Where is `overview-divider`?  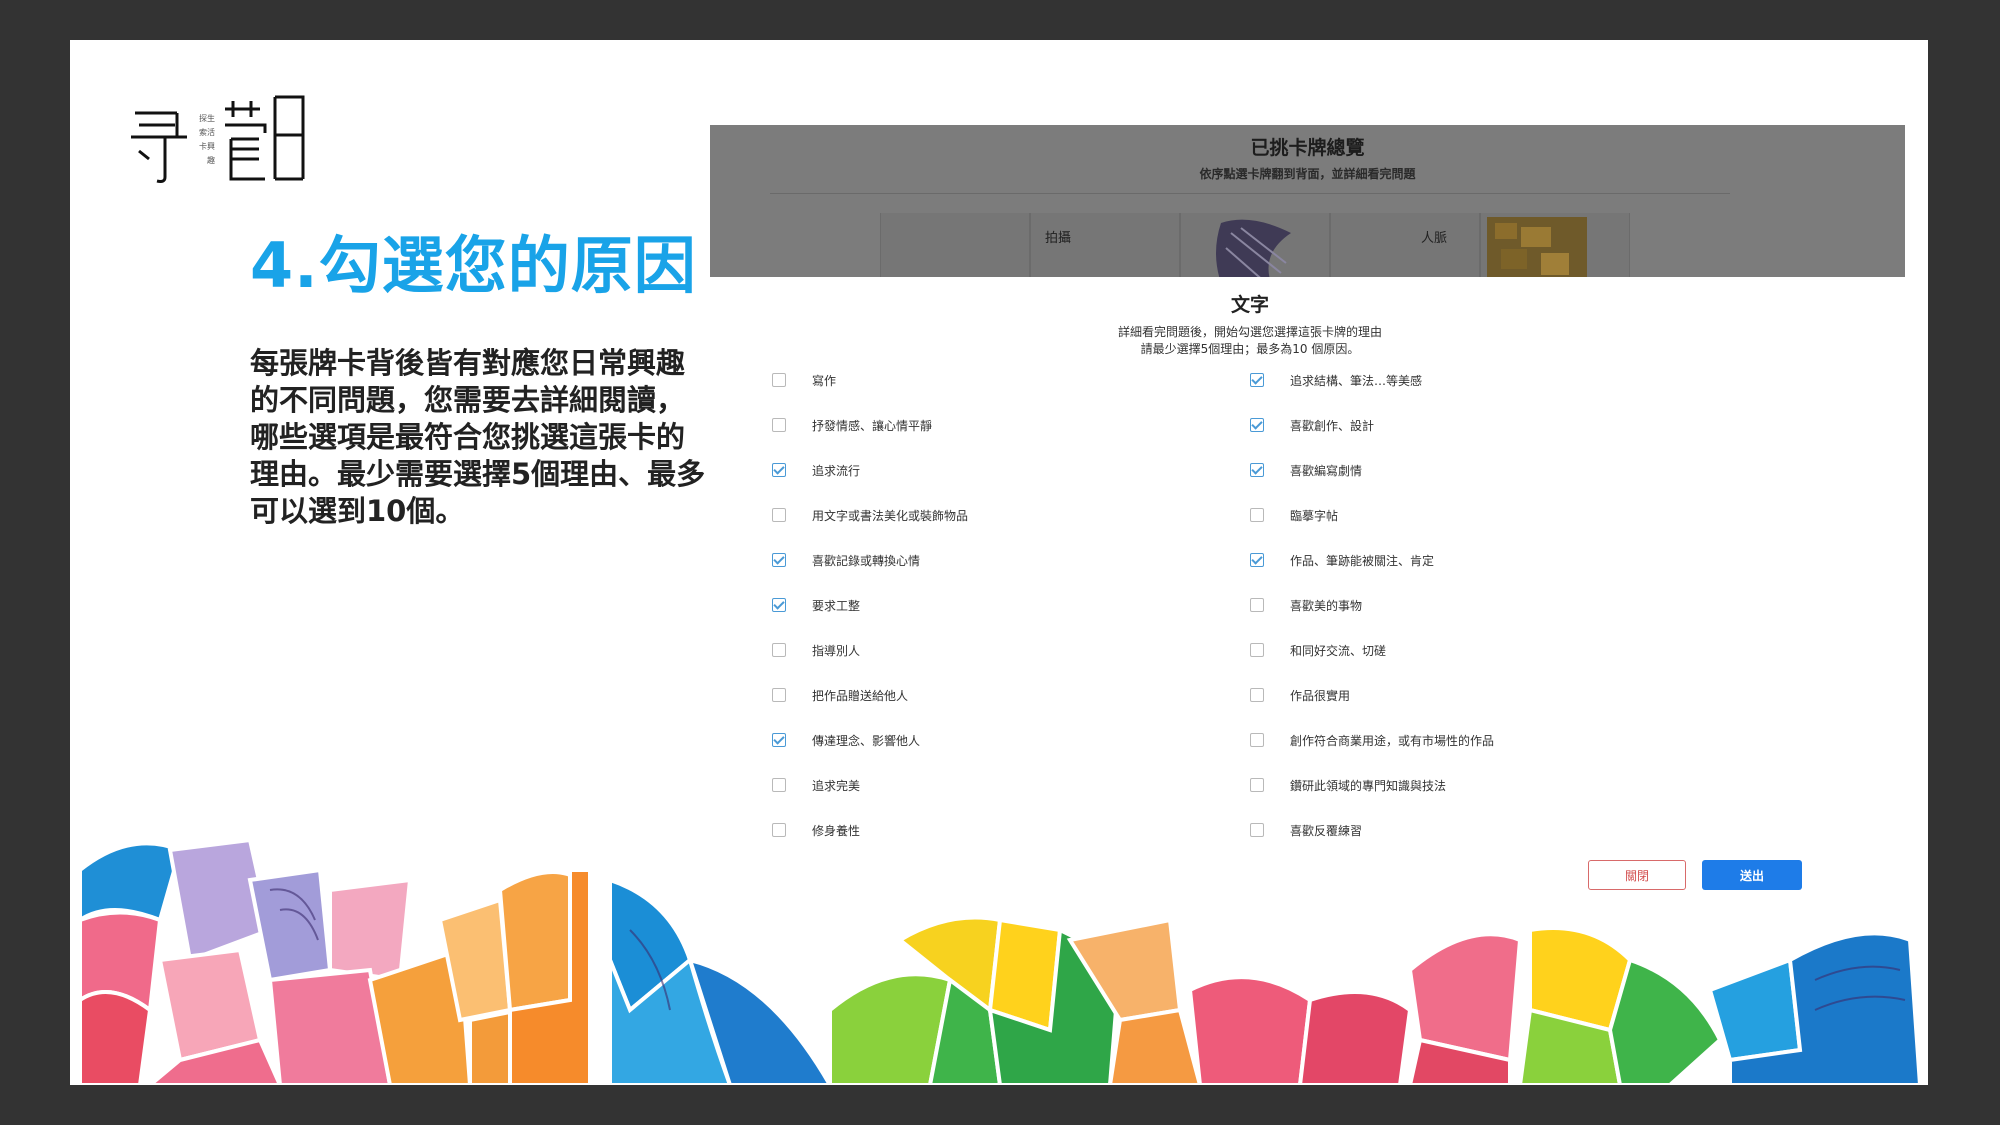 overview-divider is located at coordinates (1250, 193).